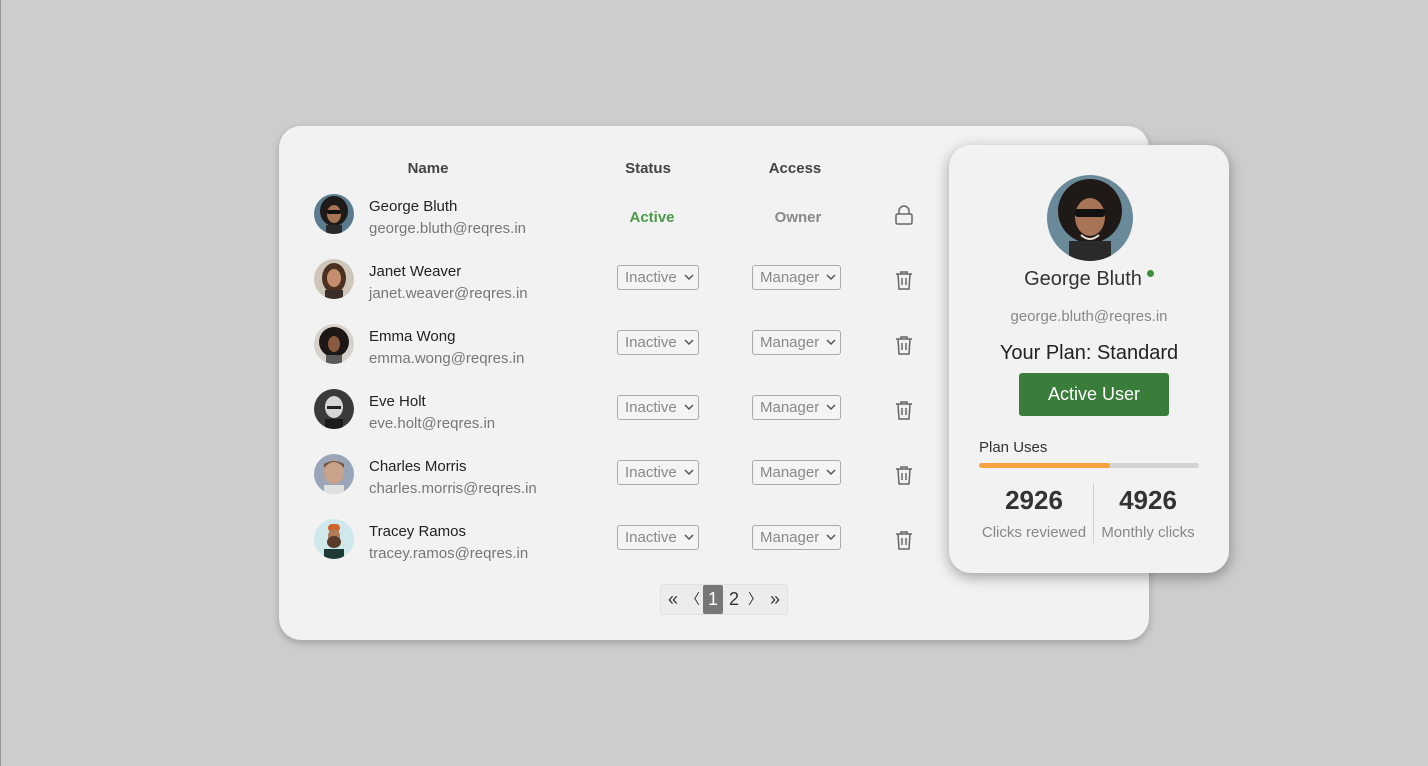 This screenshot has width=1428, height=766. I want to click on page-2-button: 2, so click(734, 599).